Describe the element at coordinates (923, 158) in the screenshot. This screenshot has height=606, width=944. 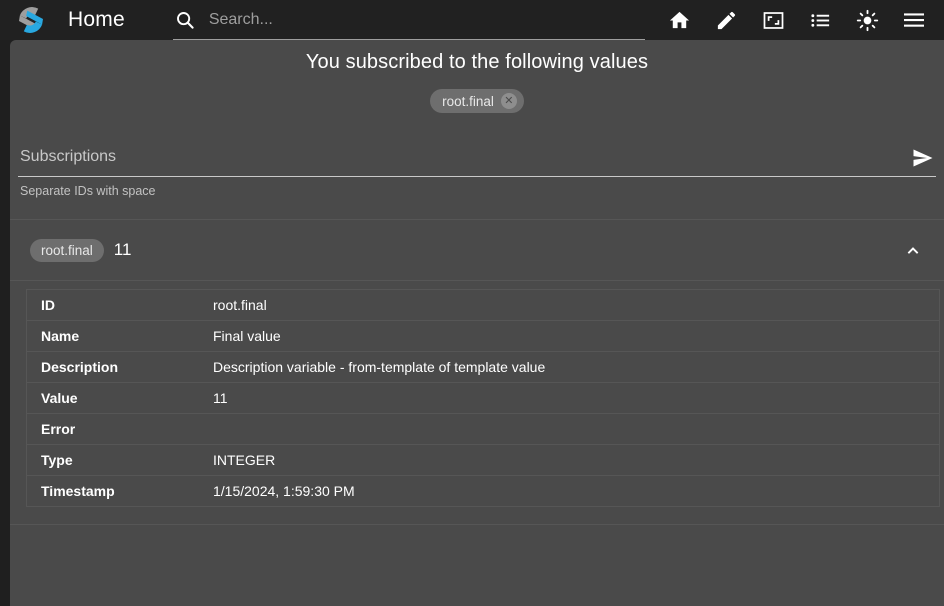
I see `send-arrow-icon` at that location.